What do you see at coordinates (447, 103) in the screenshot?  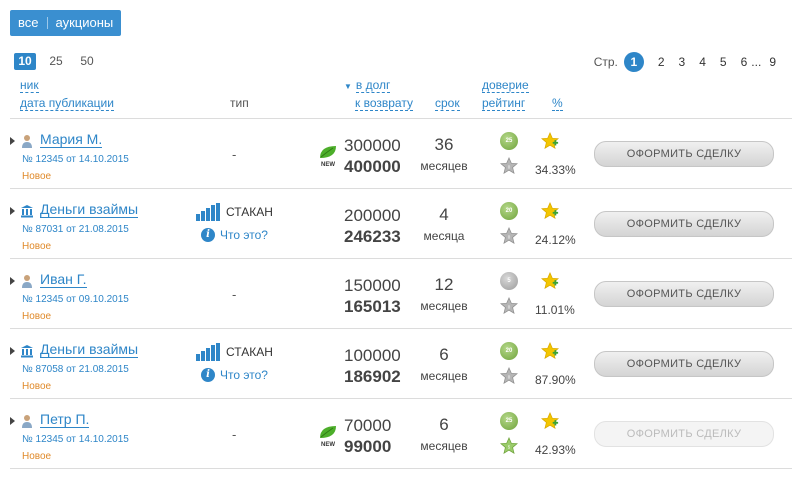 I see `header-term: срок` at bounding box center [447, 103].